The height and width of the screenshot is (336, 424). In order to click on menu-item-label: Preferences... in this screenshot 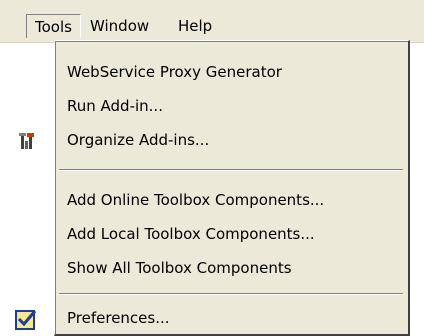, I will do `click(118, 318)`.